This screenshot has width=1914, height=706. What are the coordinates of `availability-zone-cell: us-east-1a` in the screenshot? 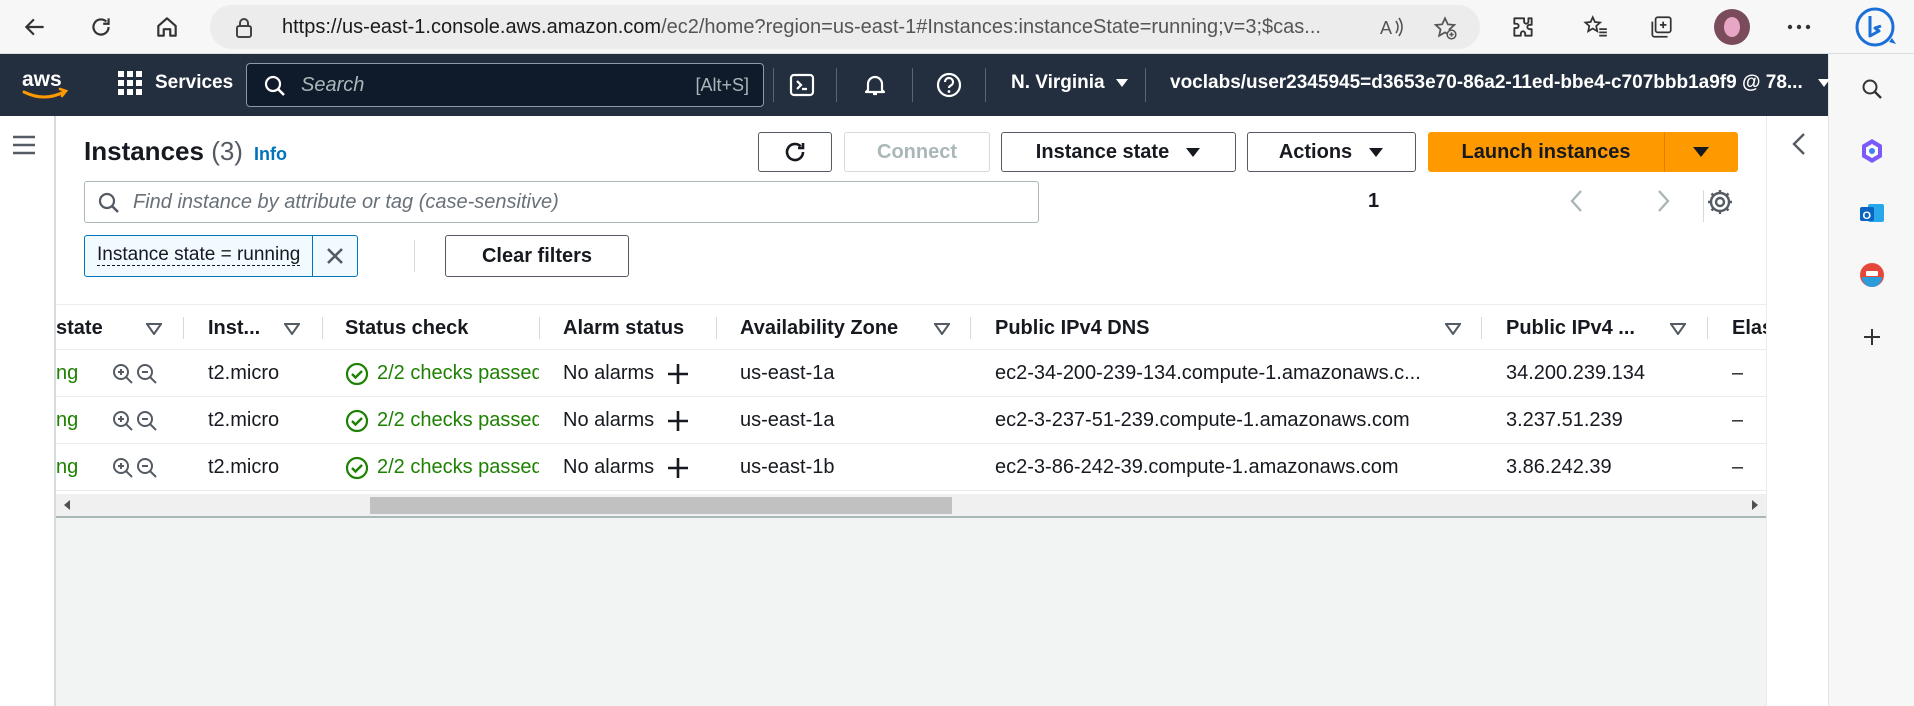 It's located at (787, 373).